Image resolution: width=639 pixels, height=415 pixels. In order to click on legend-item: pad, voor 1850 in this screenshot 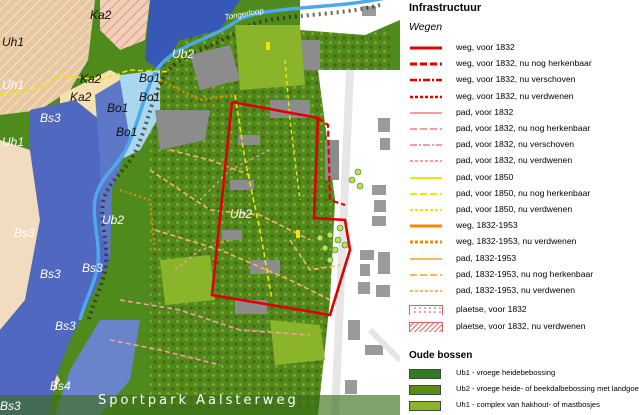, I will do `click(519, 178)`.